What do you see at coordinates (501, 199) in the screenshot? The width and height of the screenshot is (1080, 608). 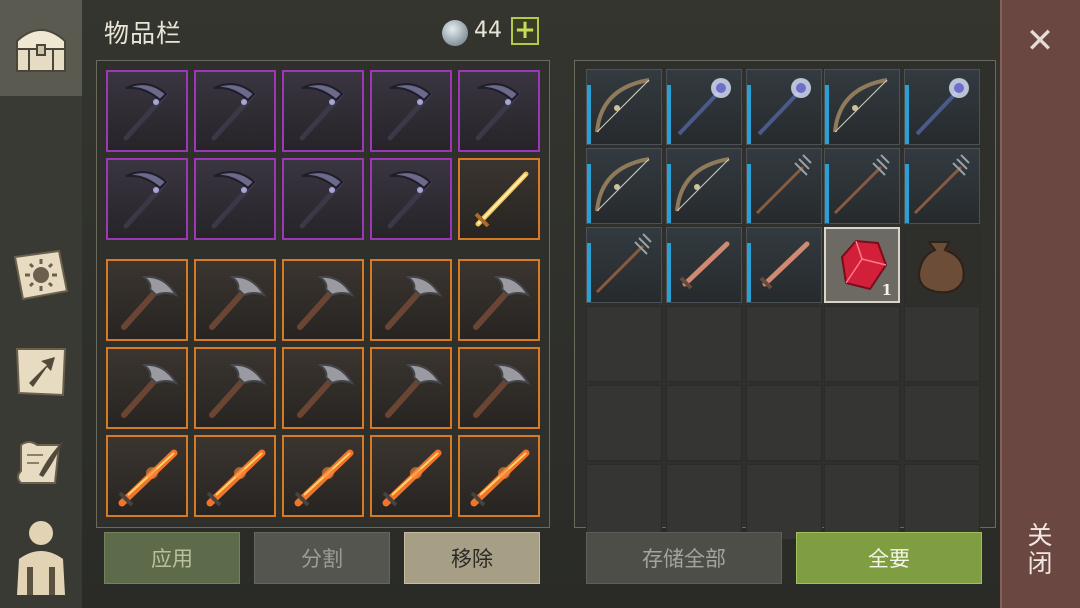 I see `golden-sword-icon` at bounding box center [501, 199].